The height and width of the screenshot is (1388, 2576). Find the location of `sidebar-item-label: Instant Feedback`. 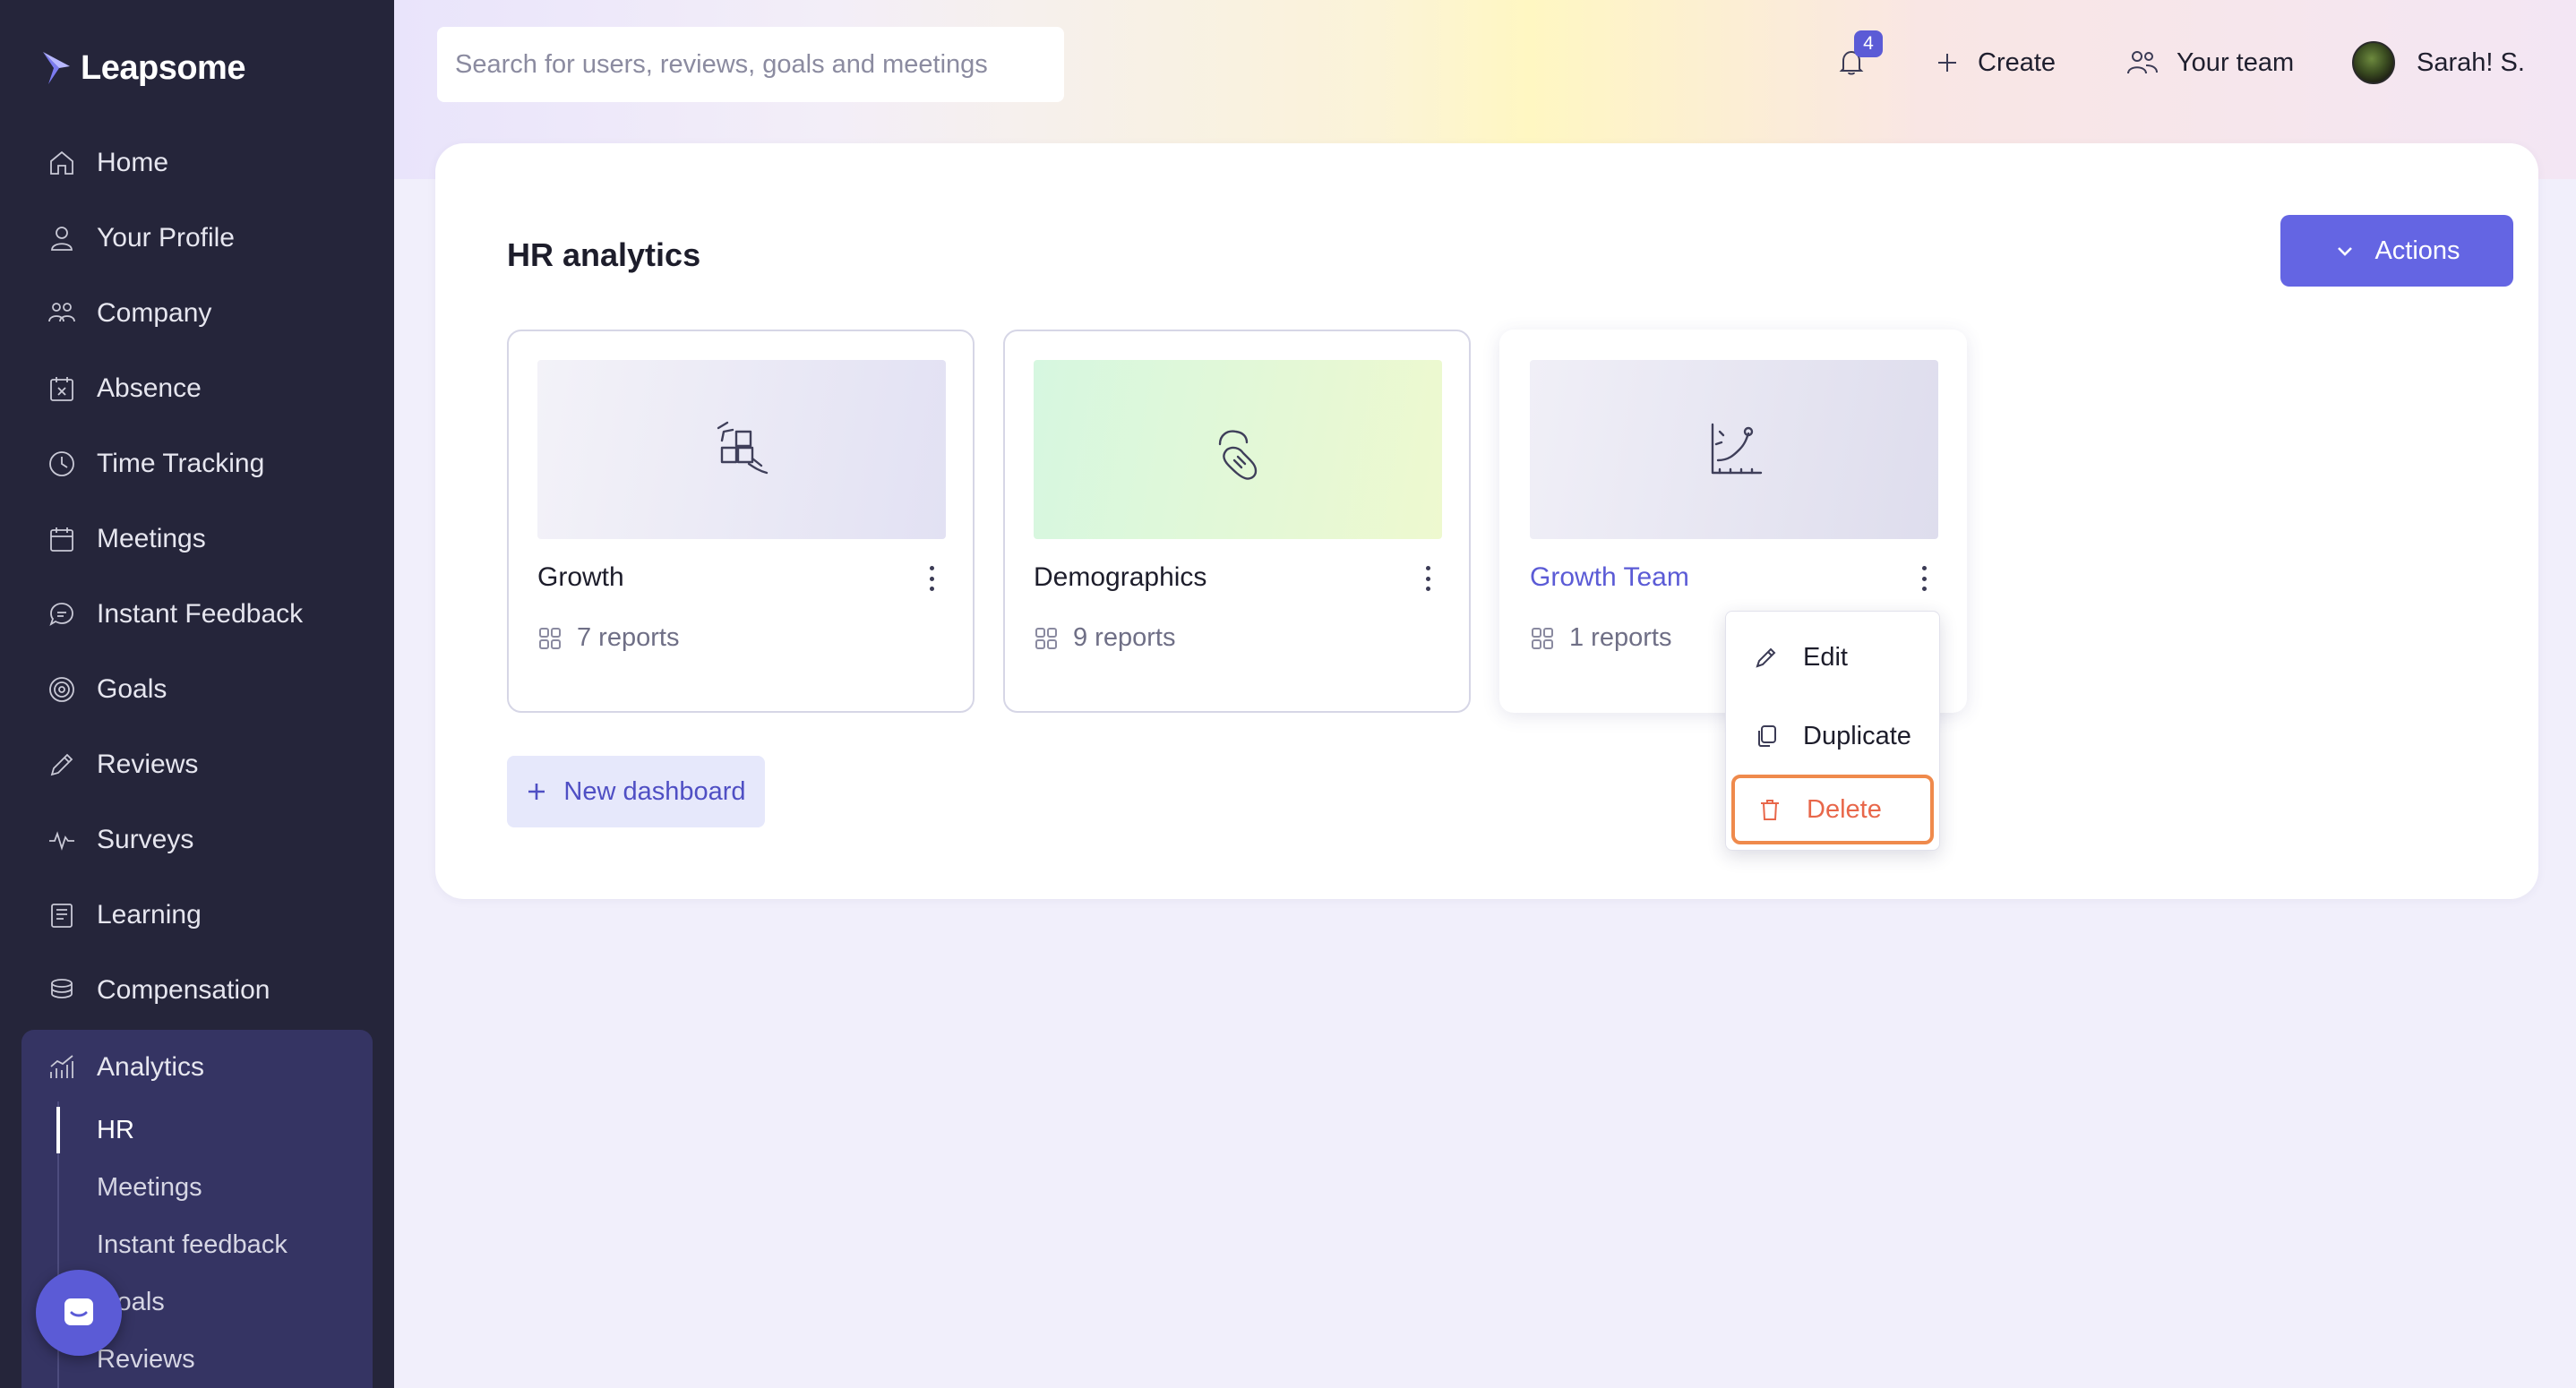

sidebar-item-label: Instant Feedback is located at coordinates (200, 614).